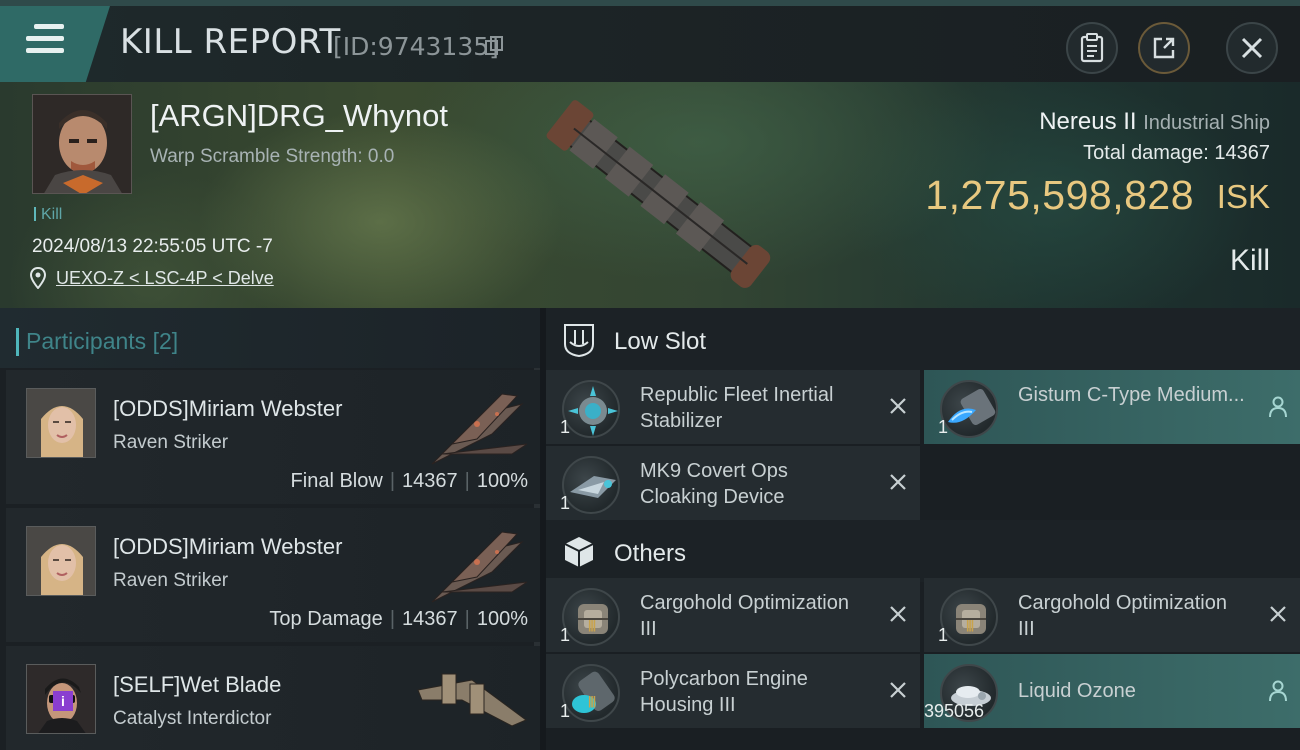 The height and width of the screenshot is (750, 1300). Describe the element at coordinates (1243, 196) in the screenshot. I see `isk-unit: ISK` at that location.